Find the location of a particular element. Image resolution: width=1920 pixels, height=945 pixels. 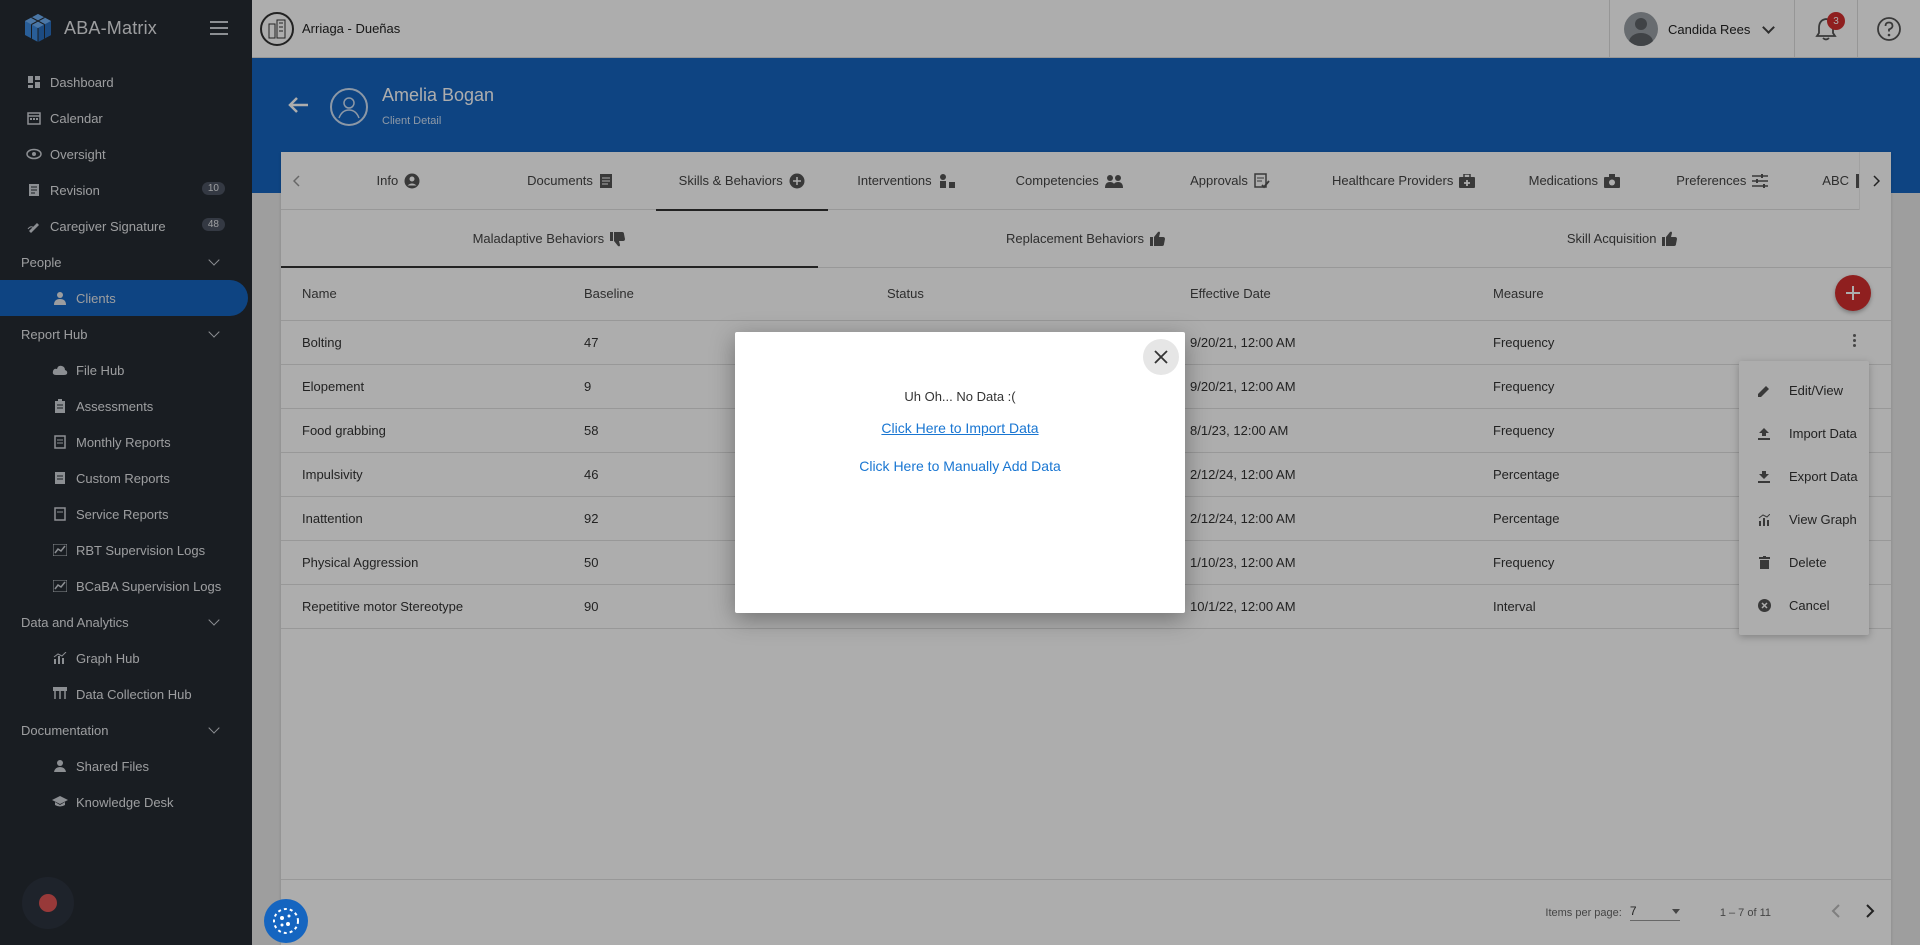

import-data-link: Click Here to Import Data is located at coordinates (960, 428).